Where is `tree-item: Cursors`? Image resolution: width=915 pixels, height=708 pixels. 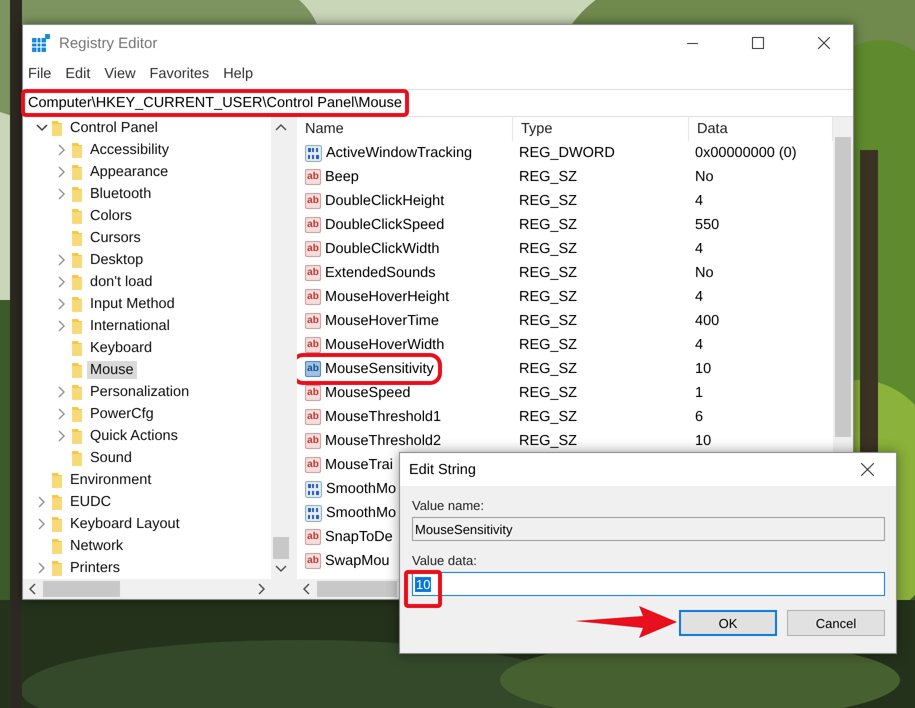 tree-item: Cursors is located at coordinates (115, 238).